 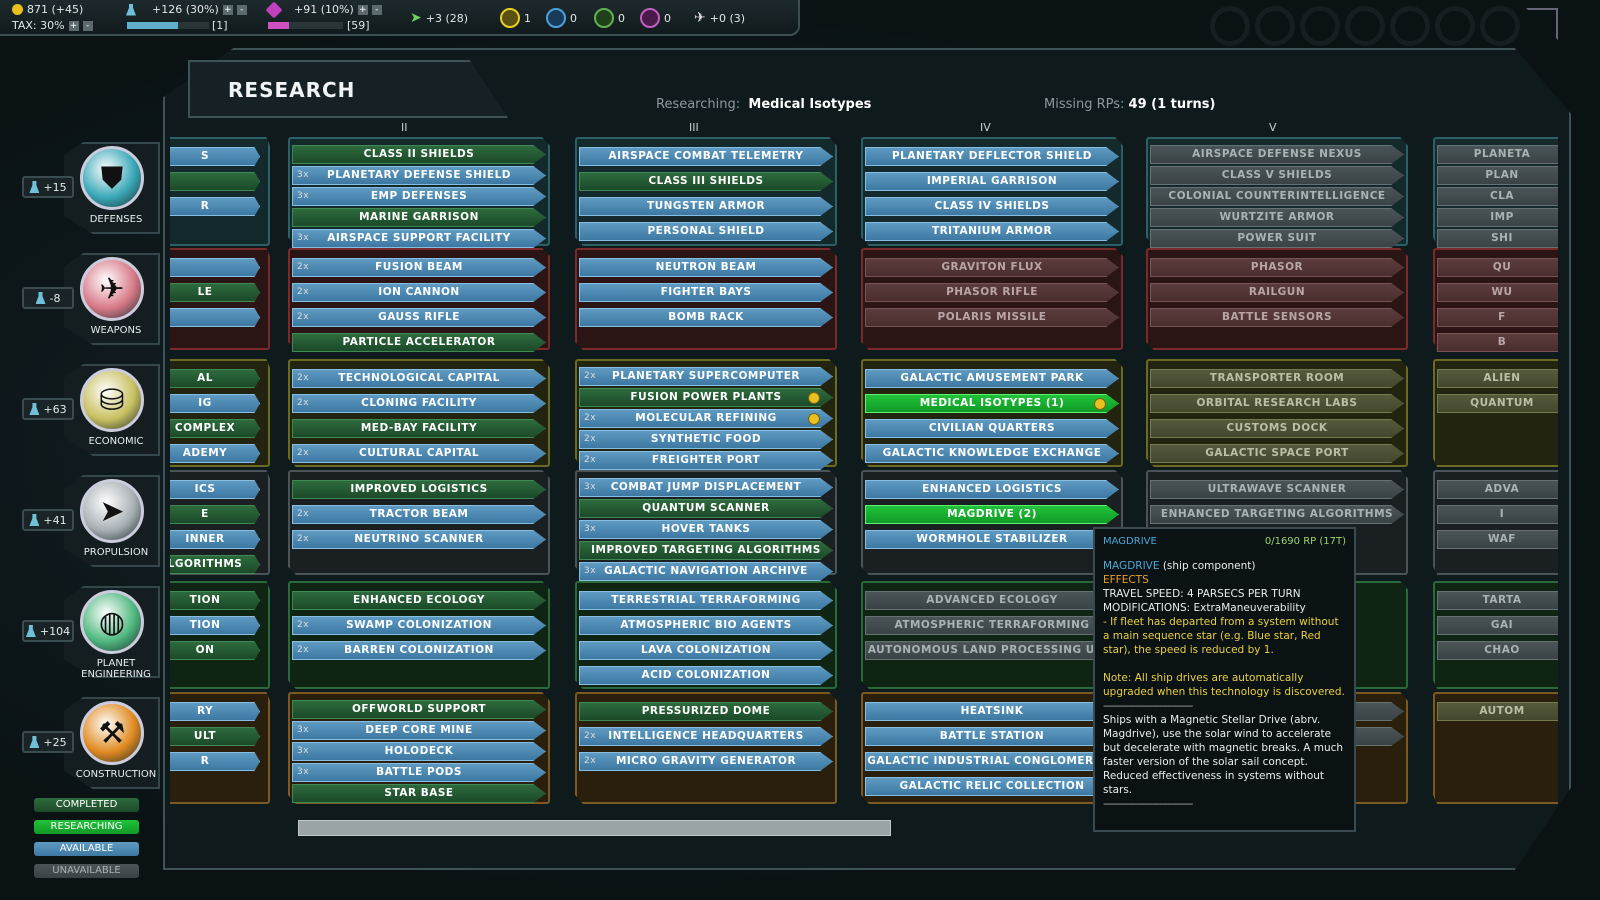 I want to click on tech-heatsink: HEATSINK, so click(x=992, y=711).